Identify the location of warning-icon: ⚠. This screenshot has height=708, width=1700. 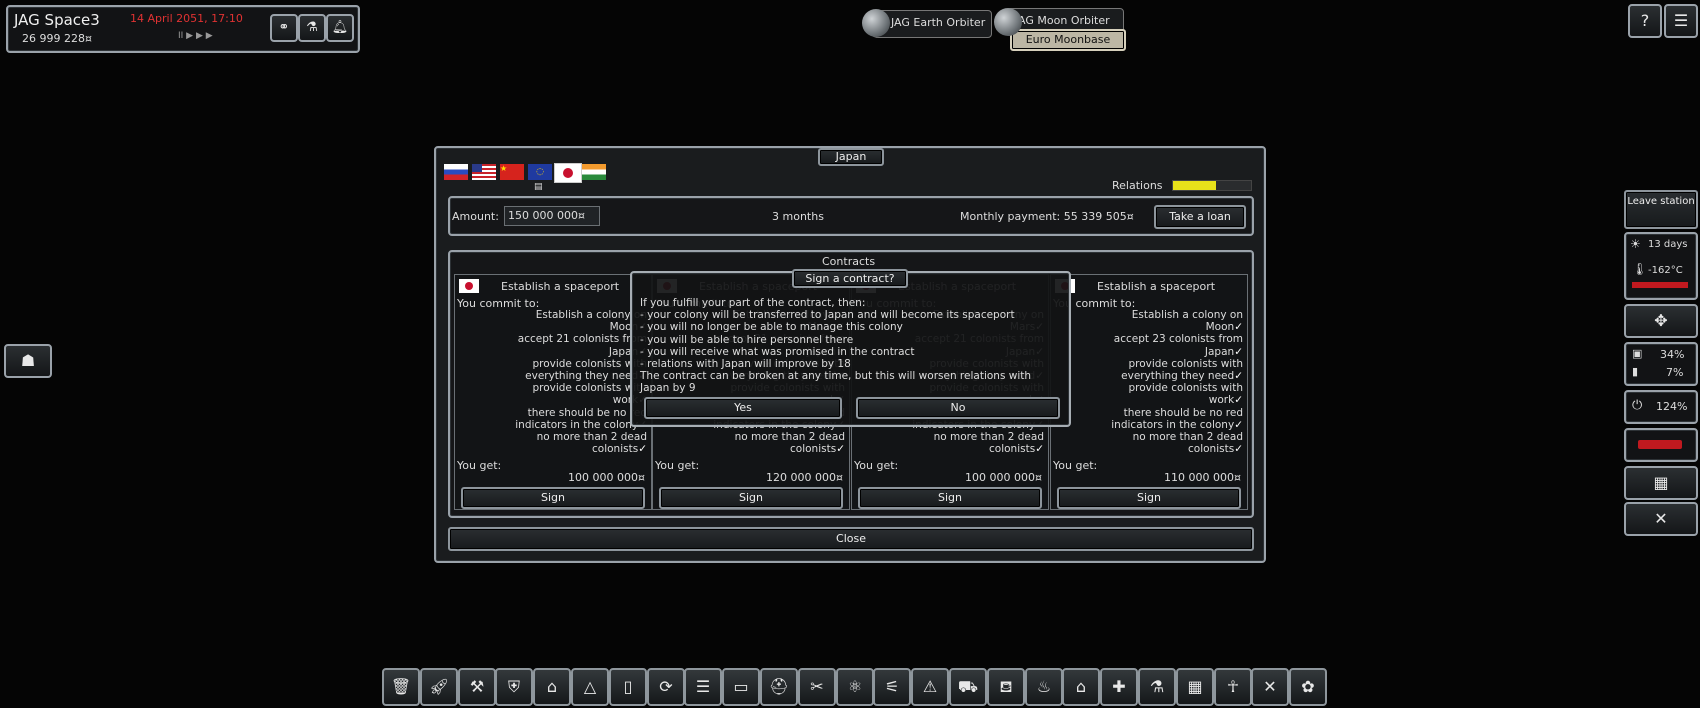
(930, 687).